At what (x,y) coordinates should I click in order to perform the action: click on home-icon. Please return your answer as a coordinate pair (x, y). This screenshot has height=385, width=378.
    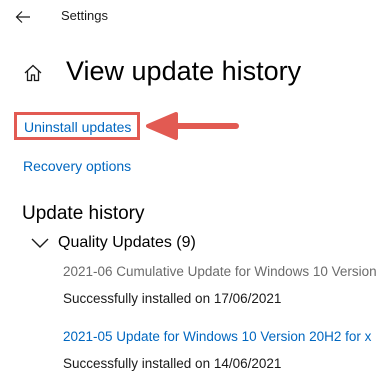
    Looking at the image, I should click on (33, 73).